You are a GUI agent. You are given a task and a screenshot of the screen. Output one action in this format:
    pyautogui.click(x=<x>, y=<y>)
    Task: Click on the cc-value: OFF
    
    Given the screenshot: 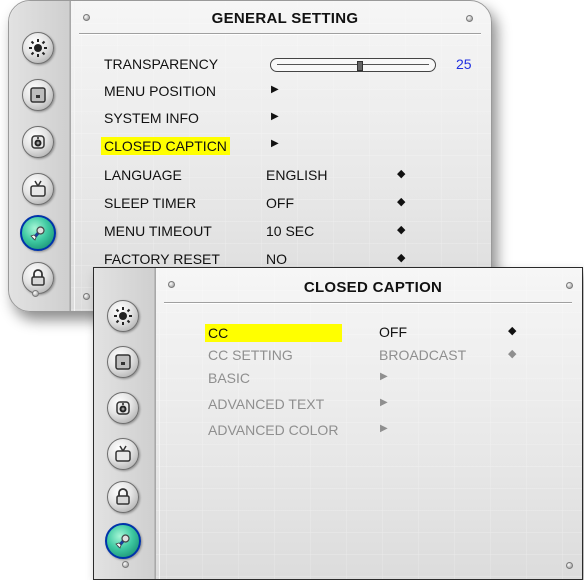 What is the action you would take?
    pyautogui.click(x=393, y=332)
    